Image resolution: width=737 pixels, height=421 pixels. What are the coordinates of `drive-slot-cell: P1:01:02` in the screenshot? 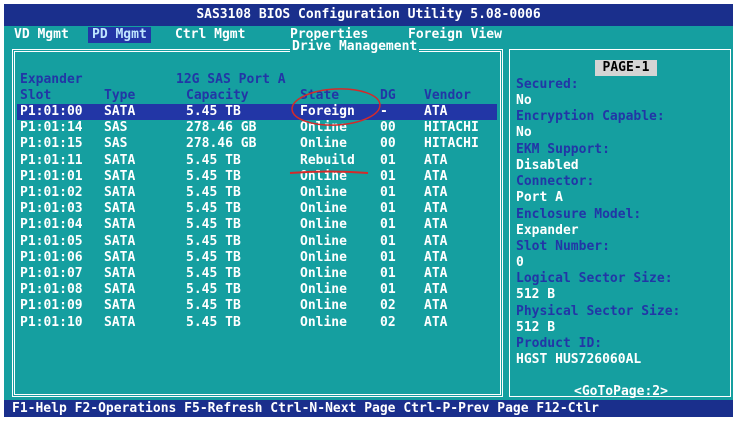 It's located at (51, 192).